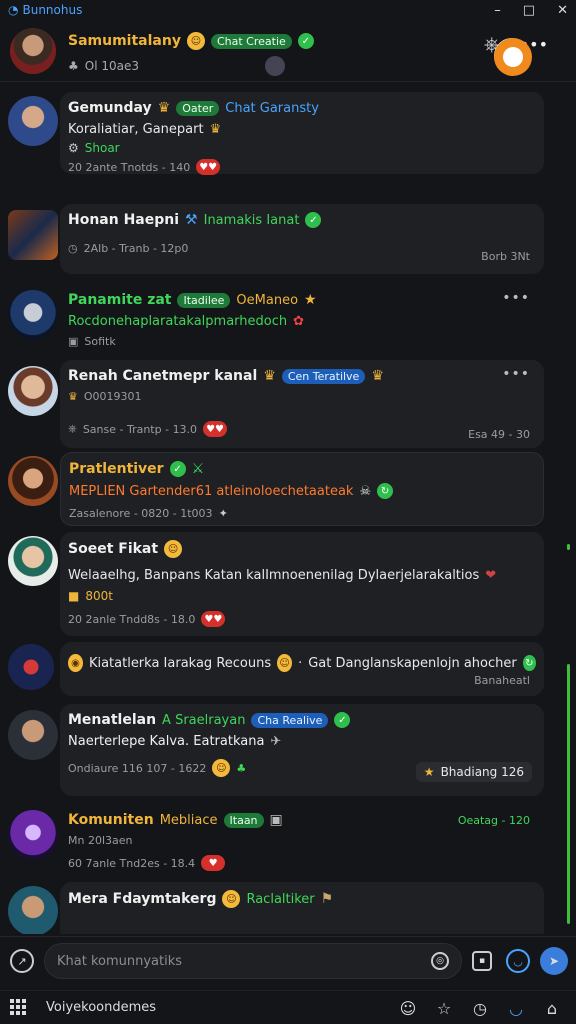 The width and height of the screenshot is (576, 1024). What do you see at coordinates (562, 10) in the screenshot?
I see `close-icon: ✕` at bounding box center [562, 10].